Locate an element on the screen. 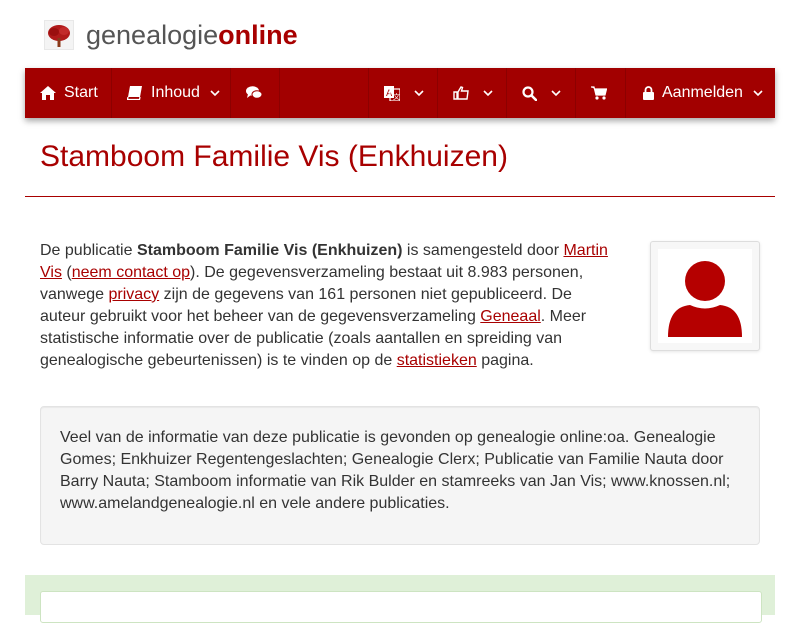 The height and width of the screenshot is (623, 800). tree-logo-icon is located at coordinates (59, 35).